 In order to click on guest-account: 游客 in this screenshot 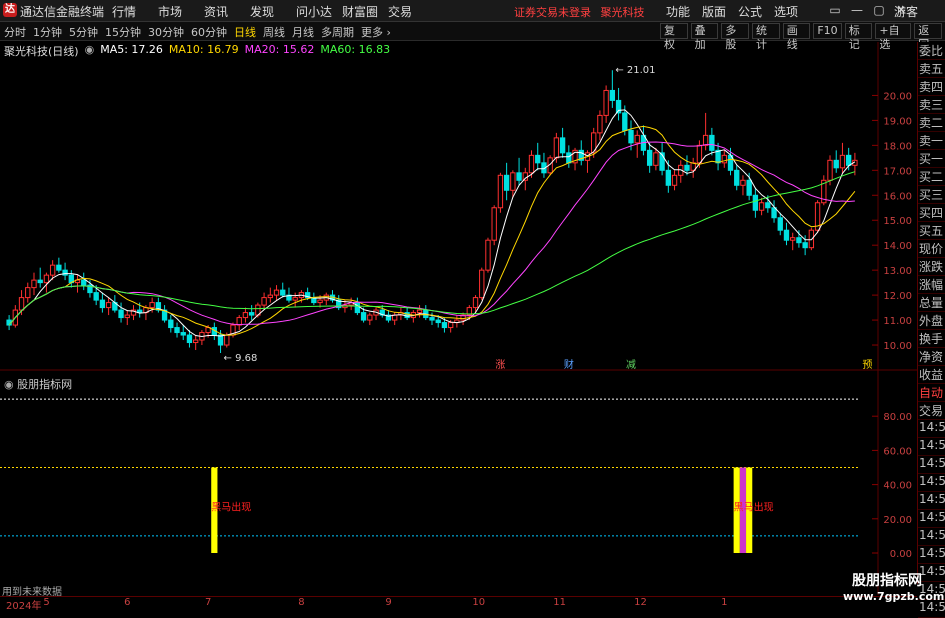, I will do `click(906, 11)`.